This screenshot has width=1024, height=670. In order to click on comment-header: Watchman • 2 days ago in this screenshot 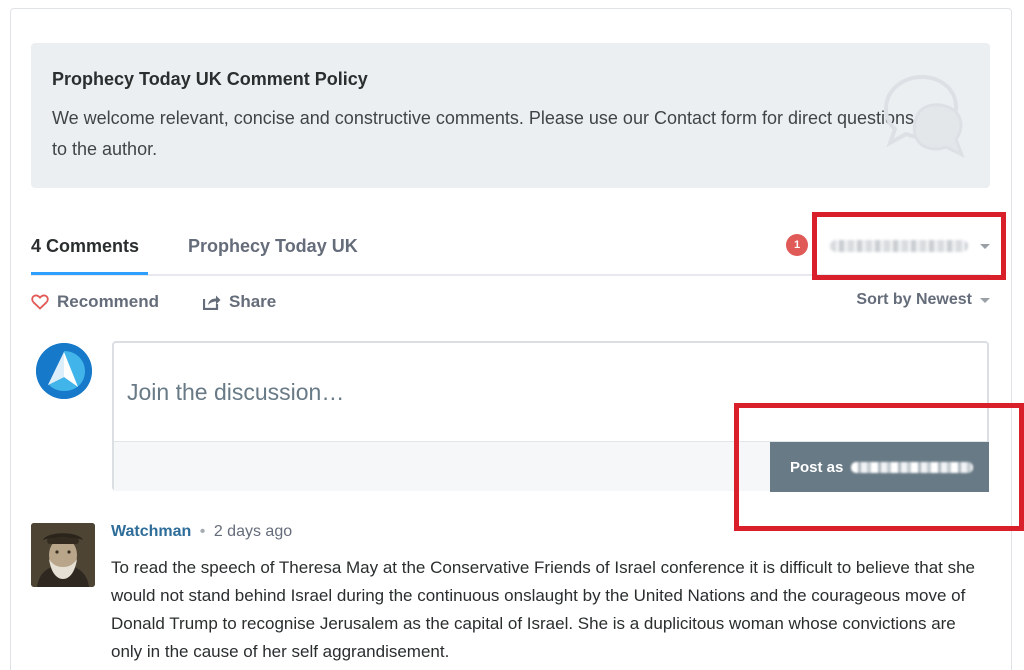, I will do `click(201, 532)`.